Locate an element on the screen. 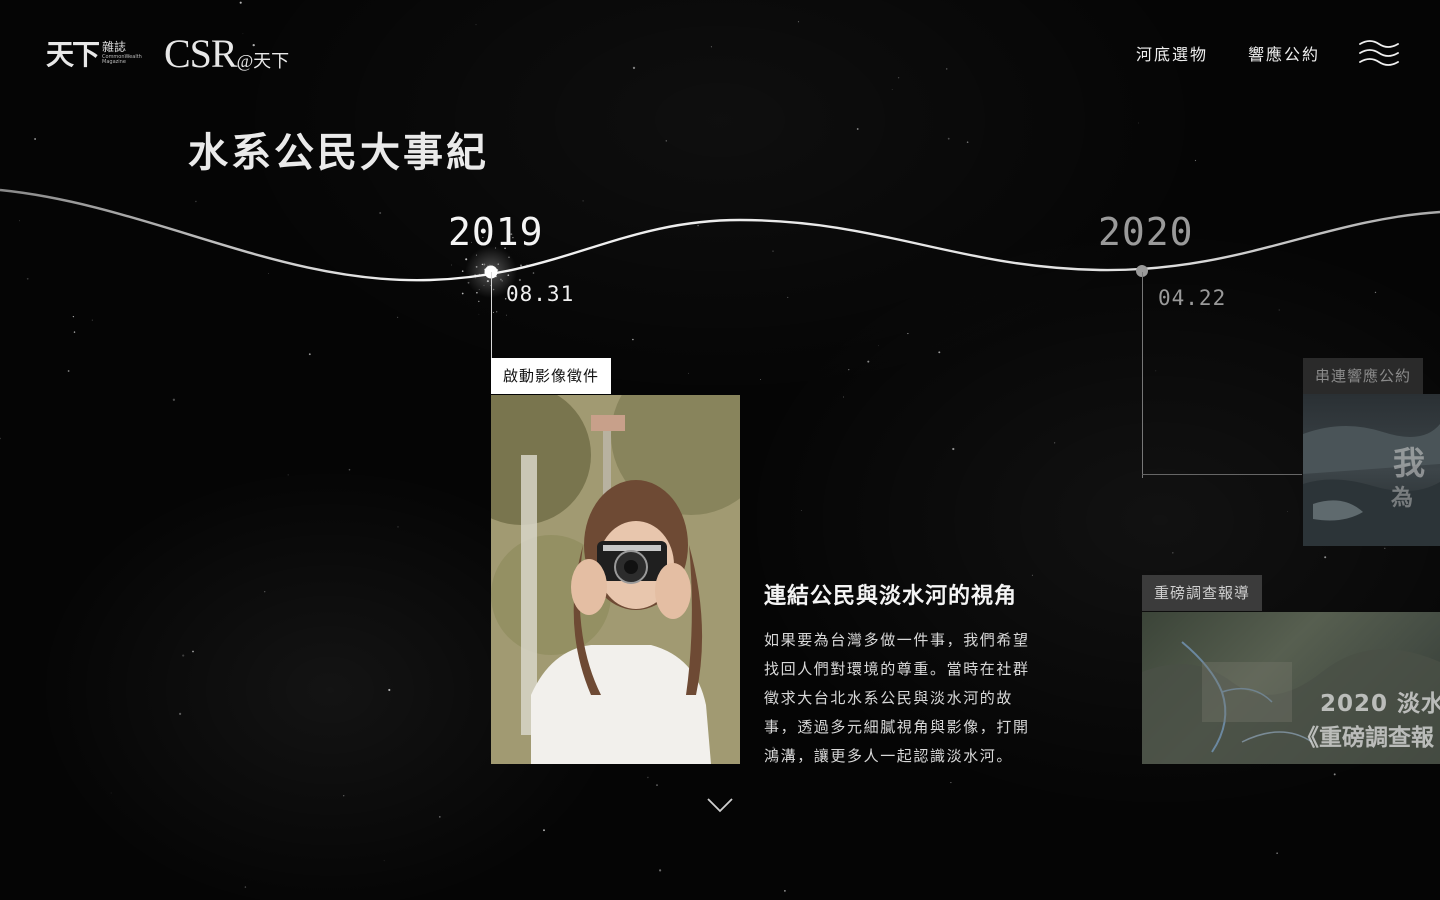  event-tag: 啟動影像徵件 is located at coordinates (551, 376).